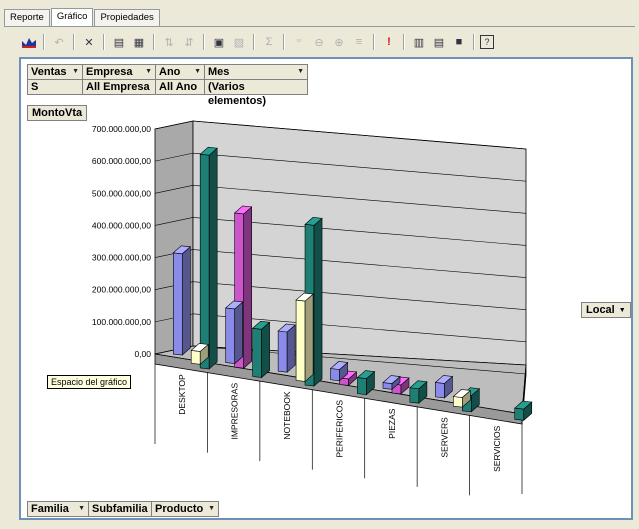 The width and height of the screenshot is (639, 529). What do you see at coordinates (606, 310) in the screenshot?
I see `series-field-local: Local ▼` at bounding box center [606, 310].